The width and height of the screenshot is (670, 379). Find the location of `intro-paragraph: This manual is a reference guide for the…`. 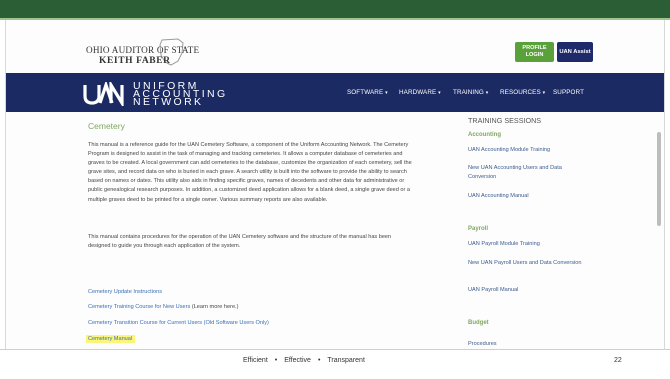

intro-paragraph: This manual is a reference guide for the… is located at coordinates (250, 172).